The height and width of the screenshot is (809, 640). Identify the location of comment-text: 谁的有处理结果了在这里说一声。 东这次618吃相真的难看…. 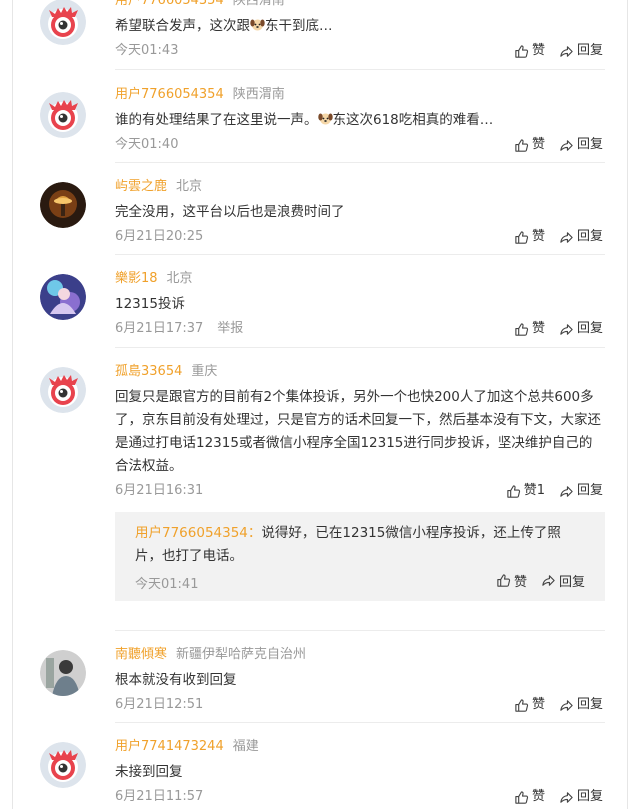
(304, 120).